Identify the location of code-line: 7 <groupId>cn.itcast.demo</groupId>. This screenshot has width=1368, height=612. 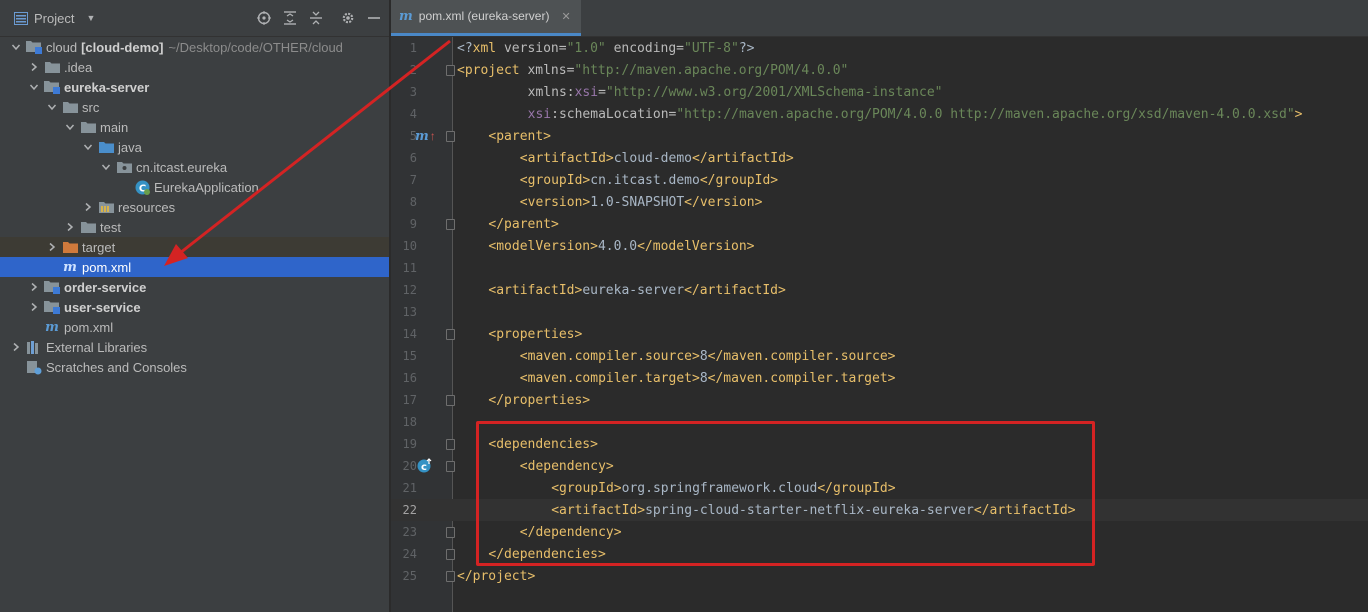
(879, 180).